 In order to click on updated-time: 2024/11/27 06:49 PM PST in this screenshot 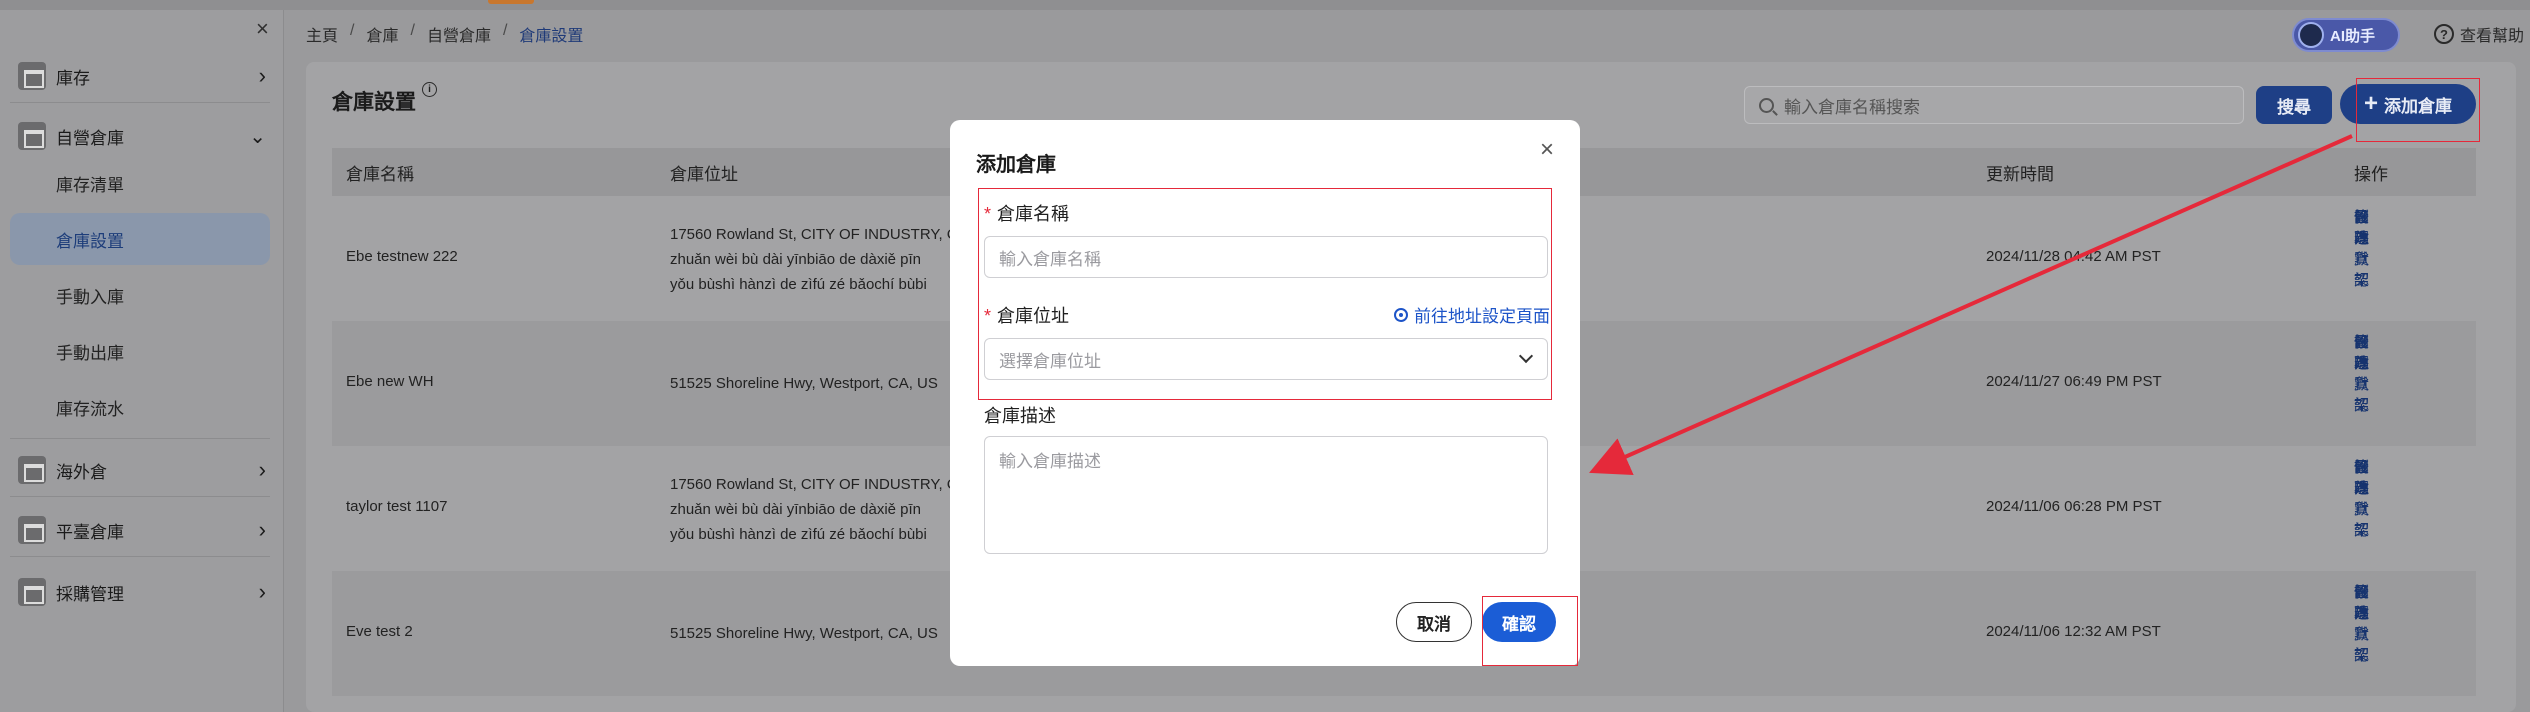, I will do `click(2074, 381)`.